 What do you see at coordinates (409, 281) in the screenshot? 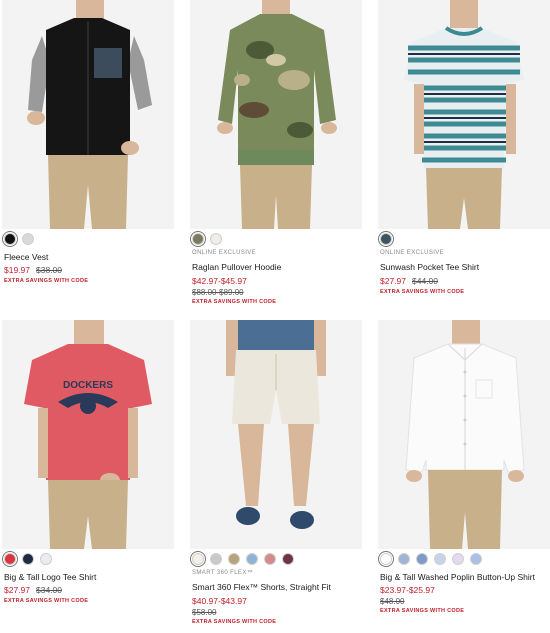
I see `product-price: $27.97 $44.00` at bounding box center [409, 281].